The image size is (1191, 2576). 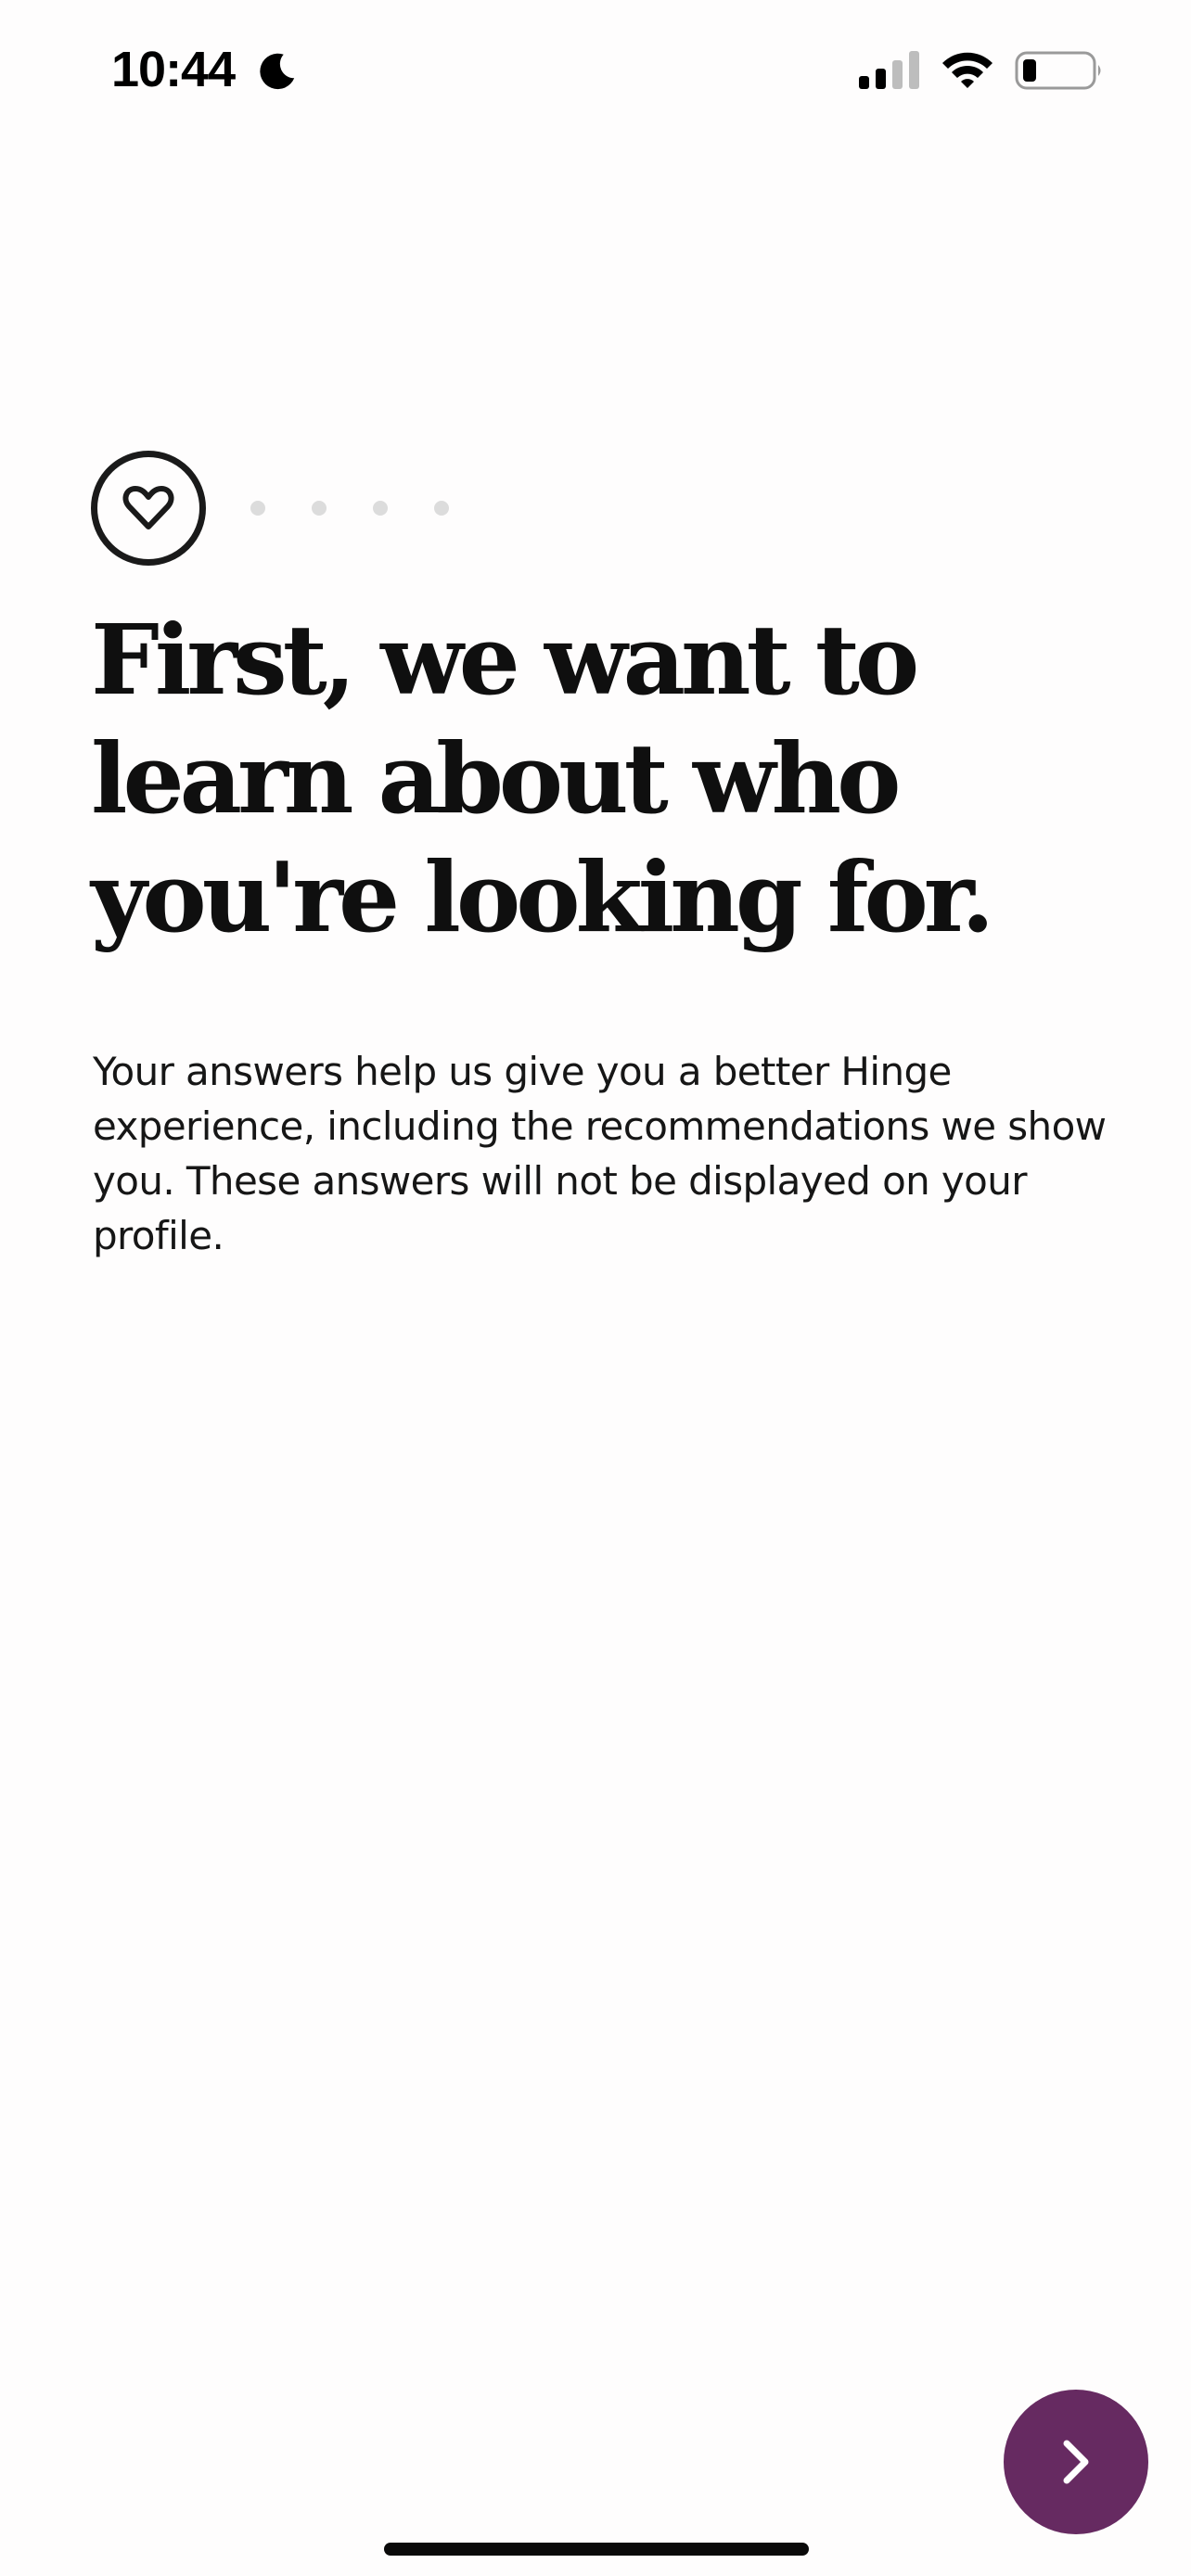 What do you see at coordinates (277, 71) in the screenshot?
I see `moon-icon` at bounding box center [277, 71].